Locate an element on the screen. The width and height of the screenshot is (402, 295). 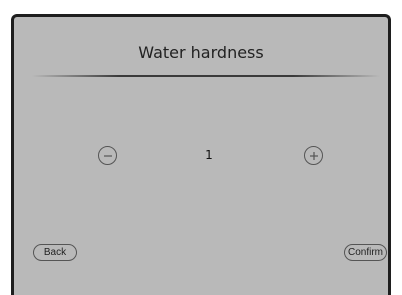
decrease-button is located at coordinates (107, 155).